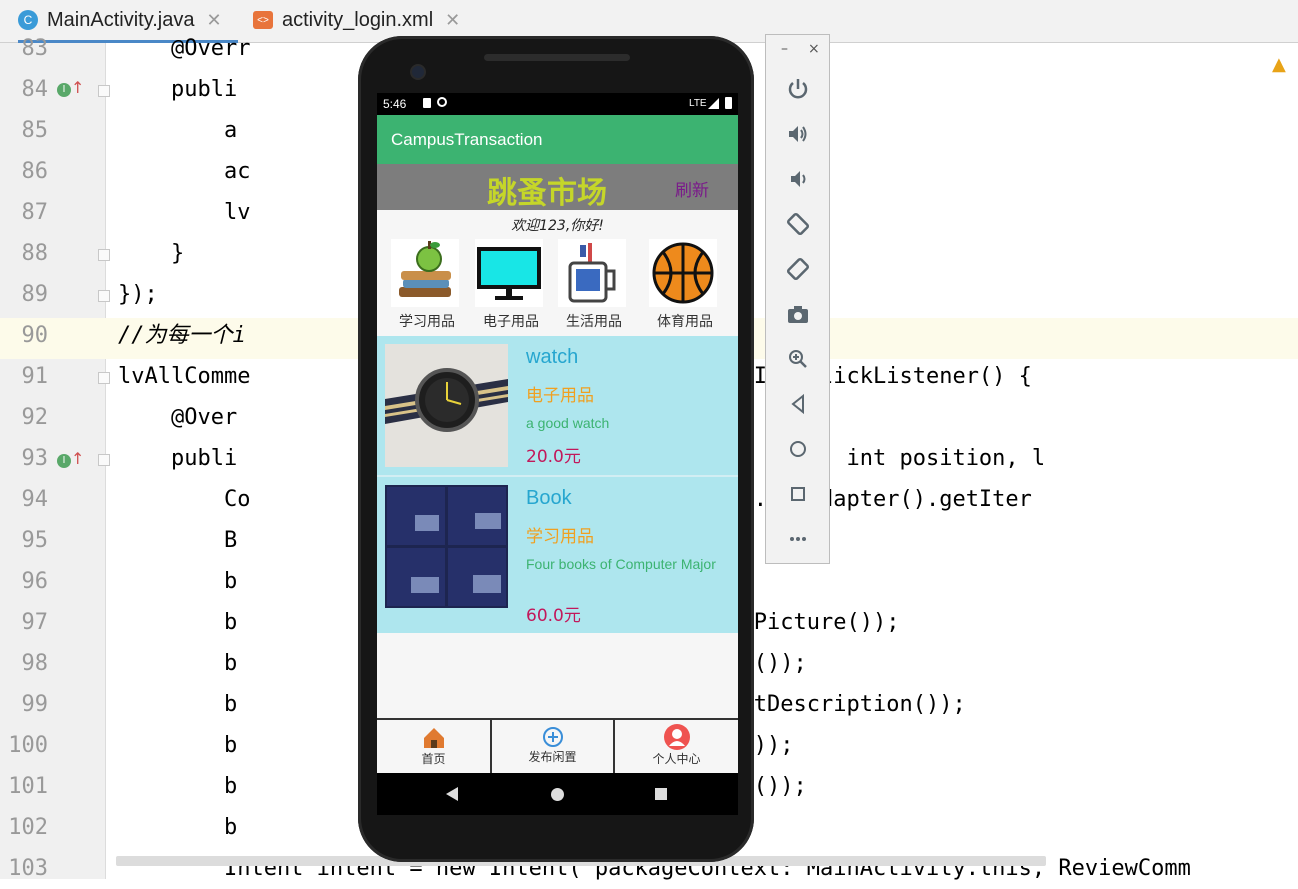 This screenshot has height=889, width=1298. Describe the element at coordinates (35, 130) in the screenshot. I see `line-number: 85` at that location.